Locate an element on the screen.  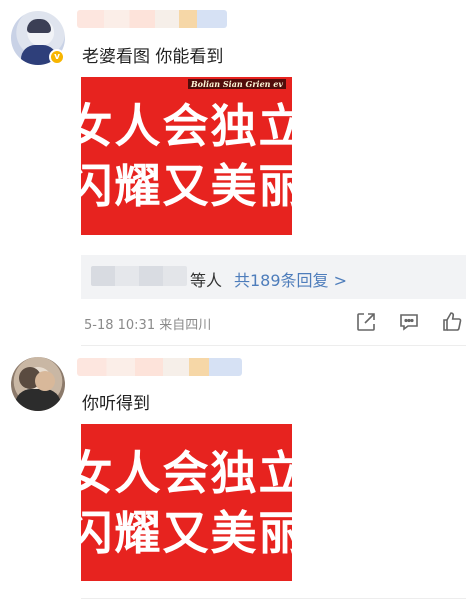
comment-text: 你听得到 is located at coordinates (116, 404).